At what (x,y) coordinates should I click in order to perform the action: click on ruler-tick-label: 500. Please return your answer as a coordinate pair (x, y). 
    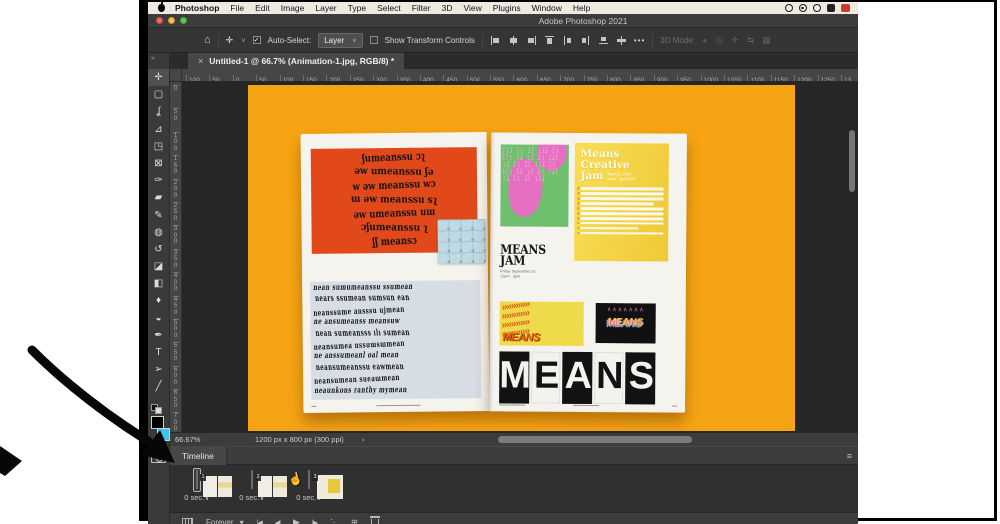
    Looking at the image, I should click on (478, 78).